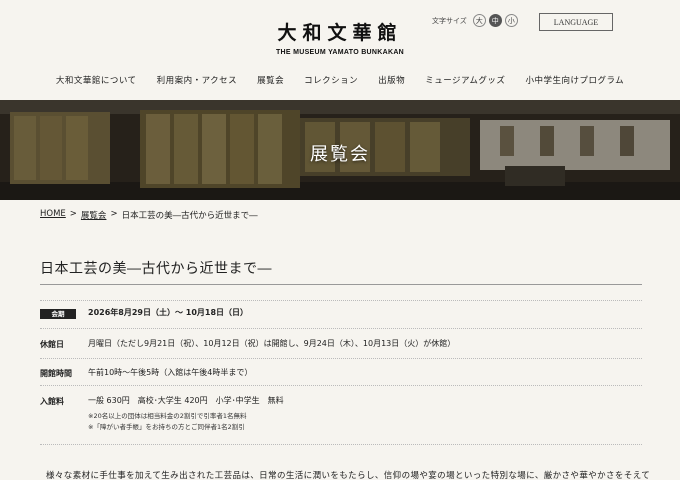  What do you see at coordinates (270, 80) in the screenshot?
I see `nav-item-exhibitions: 展覧会` at bounding box center [270, 80].